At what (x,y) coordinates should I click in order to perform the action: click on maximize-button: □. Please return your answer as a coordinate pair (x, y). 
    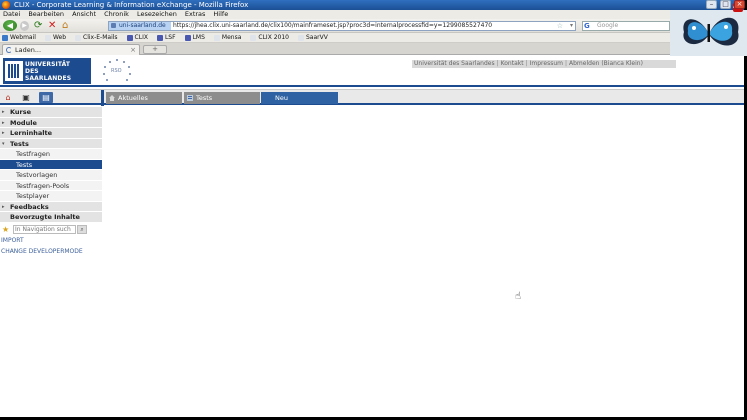
    Looking at the image, I should click on (725, 4).